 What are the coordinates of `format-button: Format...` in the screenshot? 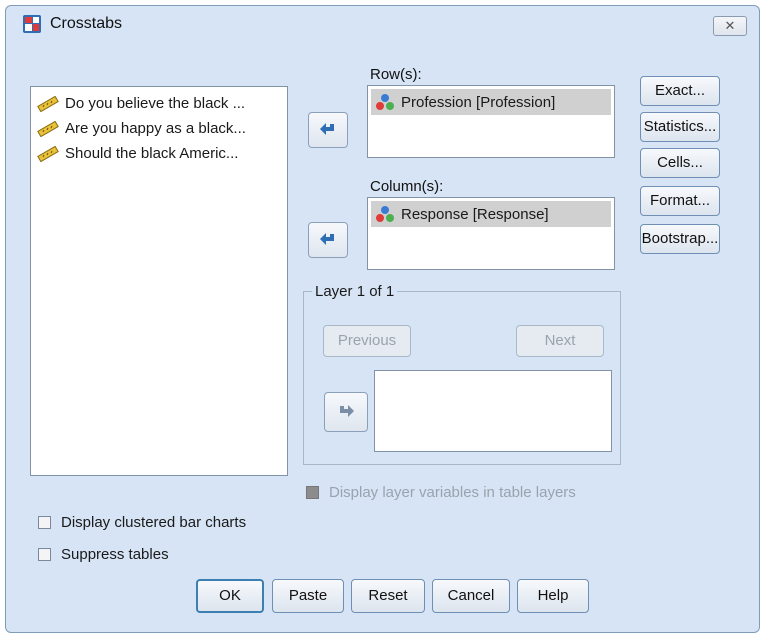 It's located at (680, 201).